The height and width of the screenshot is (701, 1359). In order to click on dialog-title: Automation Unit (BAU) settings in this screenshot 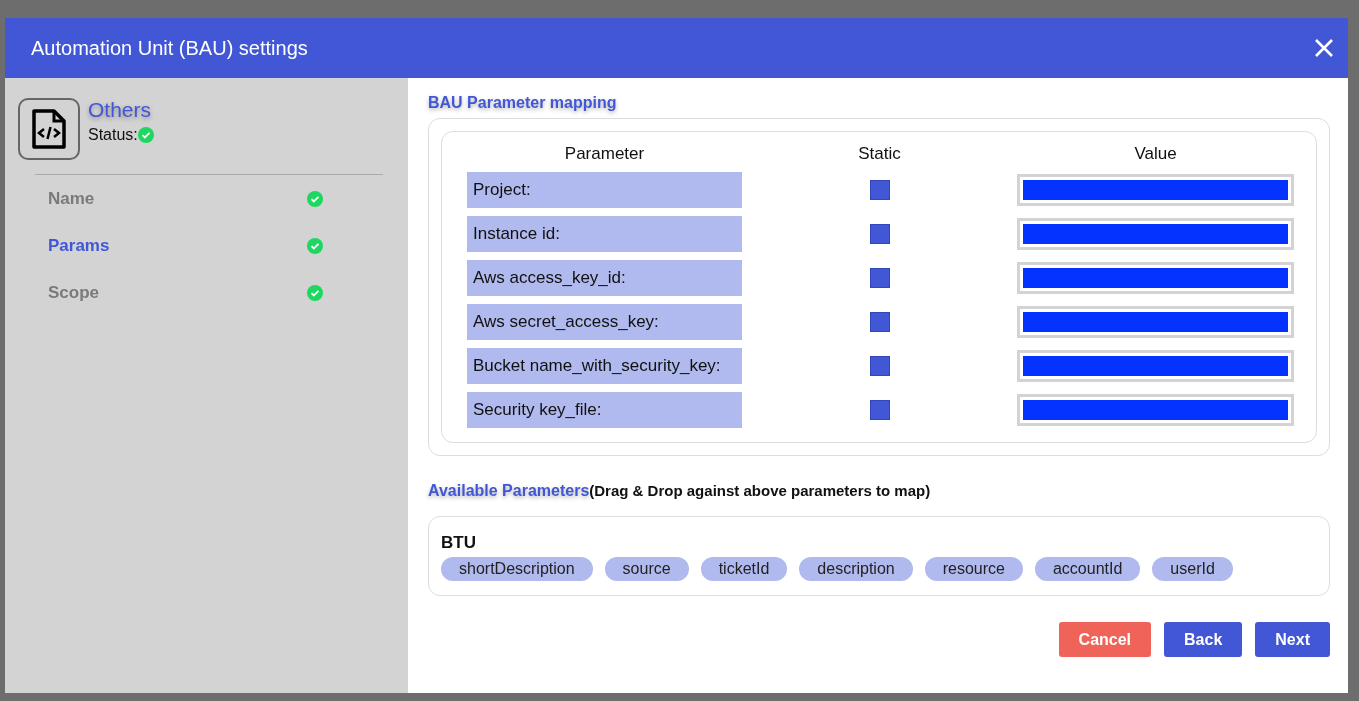, I will do `click(169, 48)`.